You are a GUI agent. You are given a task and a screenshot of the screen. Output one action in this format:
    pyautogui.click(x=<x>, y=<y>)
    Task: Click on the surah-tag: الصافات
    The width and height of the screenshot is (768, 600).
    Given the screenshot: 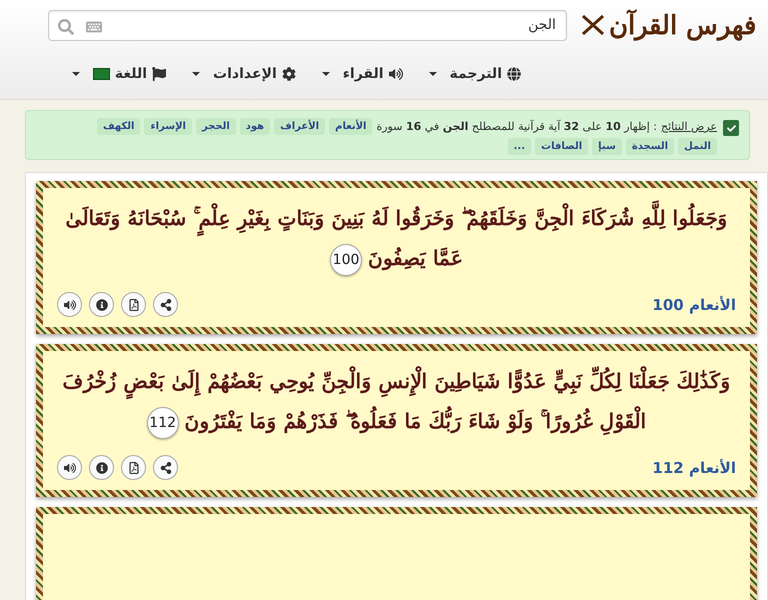 What is the action you would take?
    pyautogui.click(x=561, y=146)
    